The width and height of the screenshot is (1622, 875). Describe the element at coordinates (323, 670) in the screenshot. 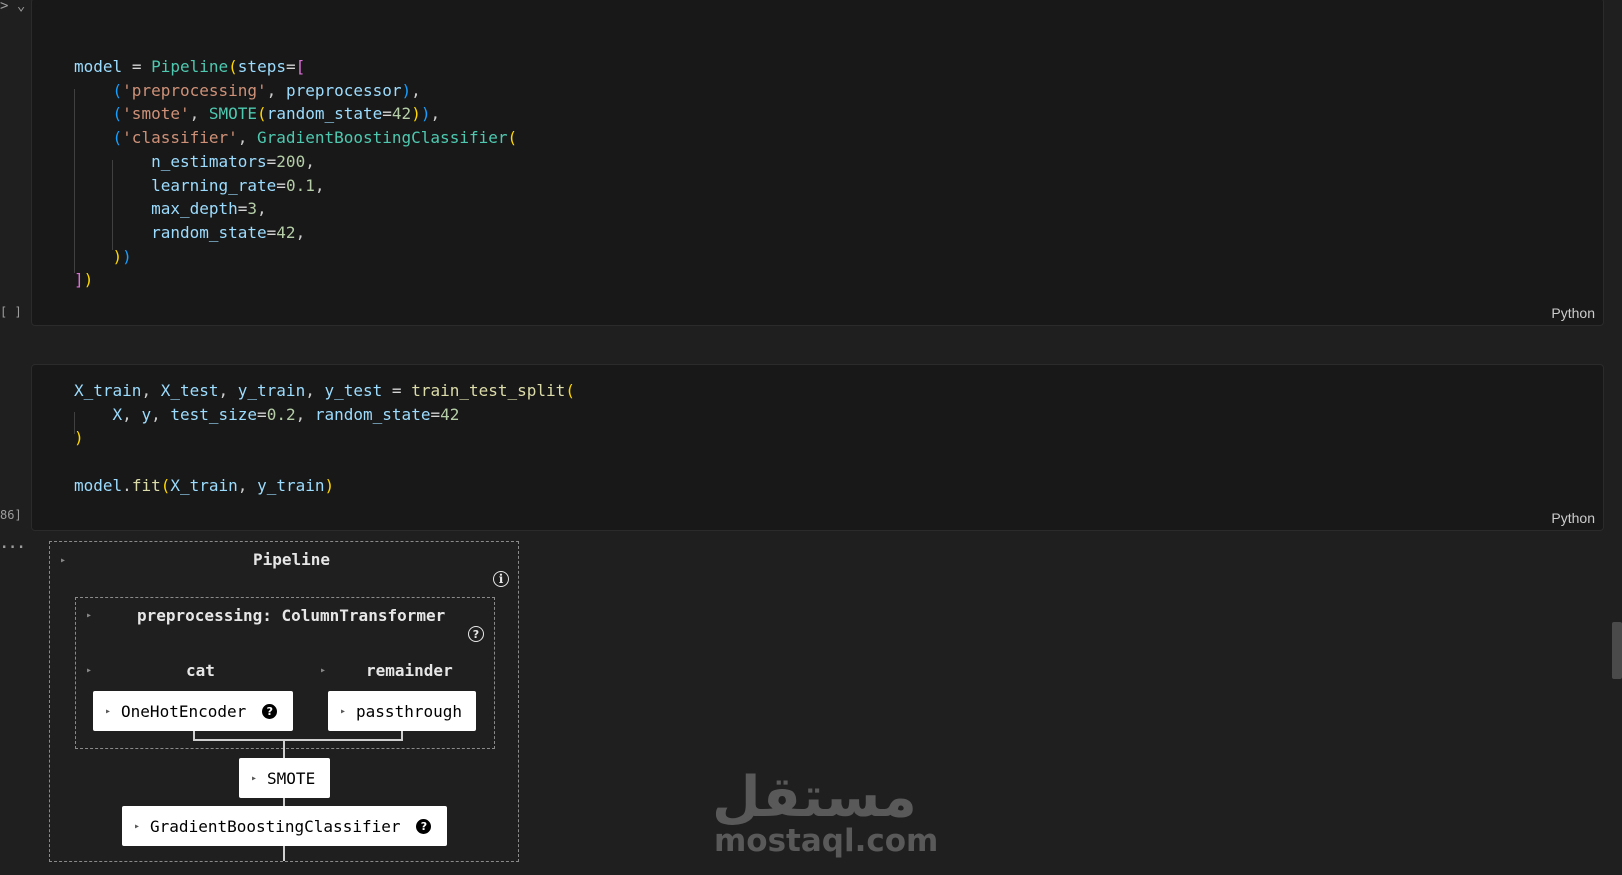

I see `remainder-expand-toggle: ▸` at that location.